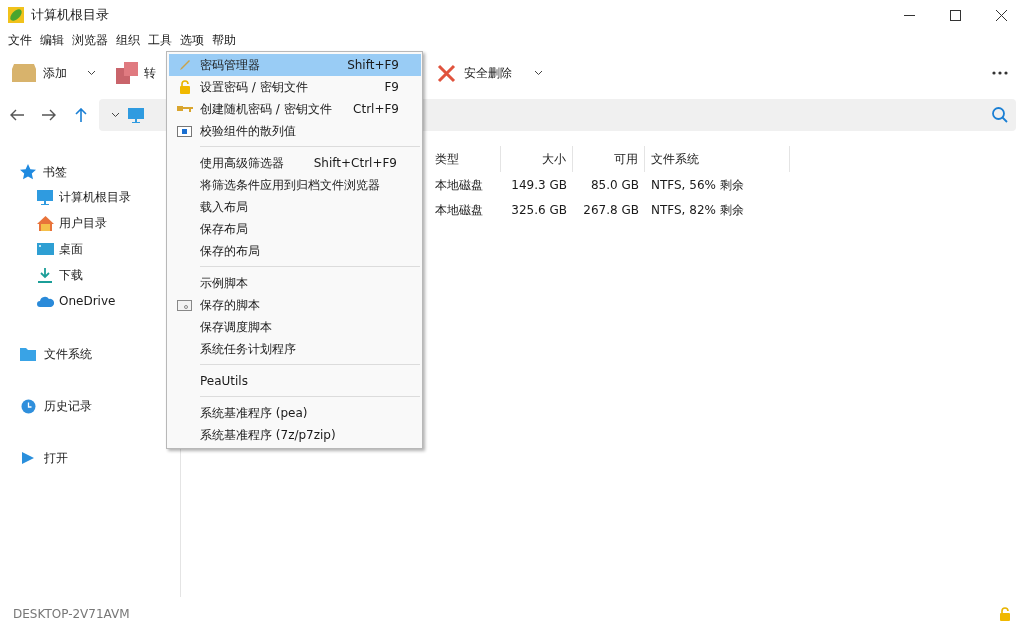  I want to click on window-icon, so click(184, 131).